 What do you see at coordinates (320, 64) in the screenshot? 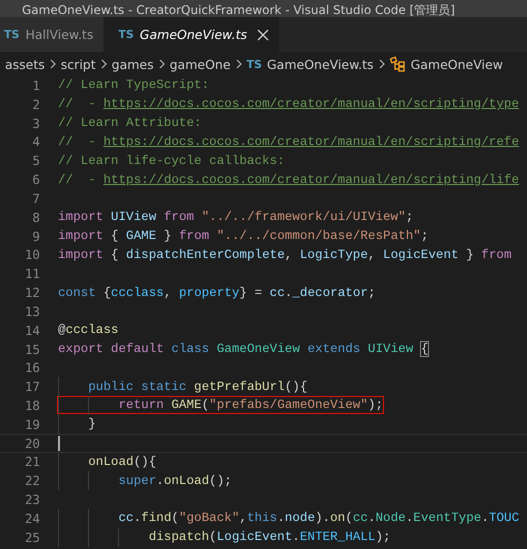
I see `breadcrumb-item: GameOneView.ts` at bounding box center [320, 64].